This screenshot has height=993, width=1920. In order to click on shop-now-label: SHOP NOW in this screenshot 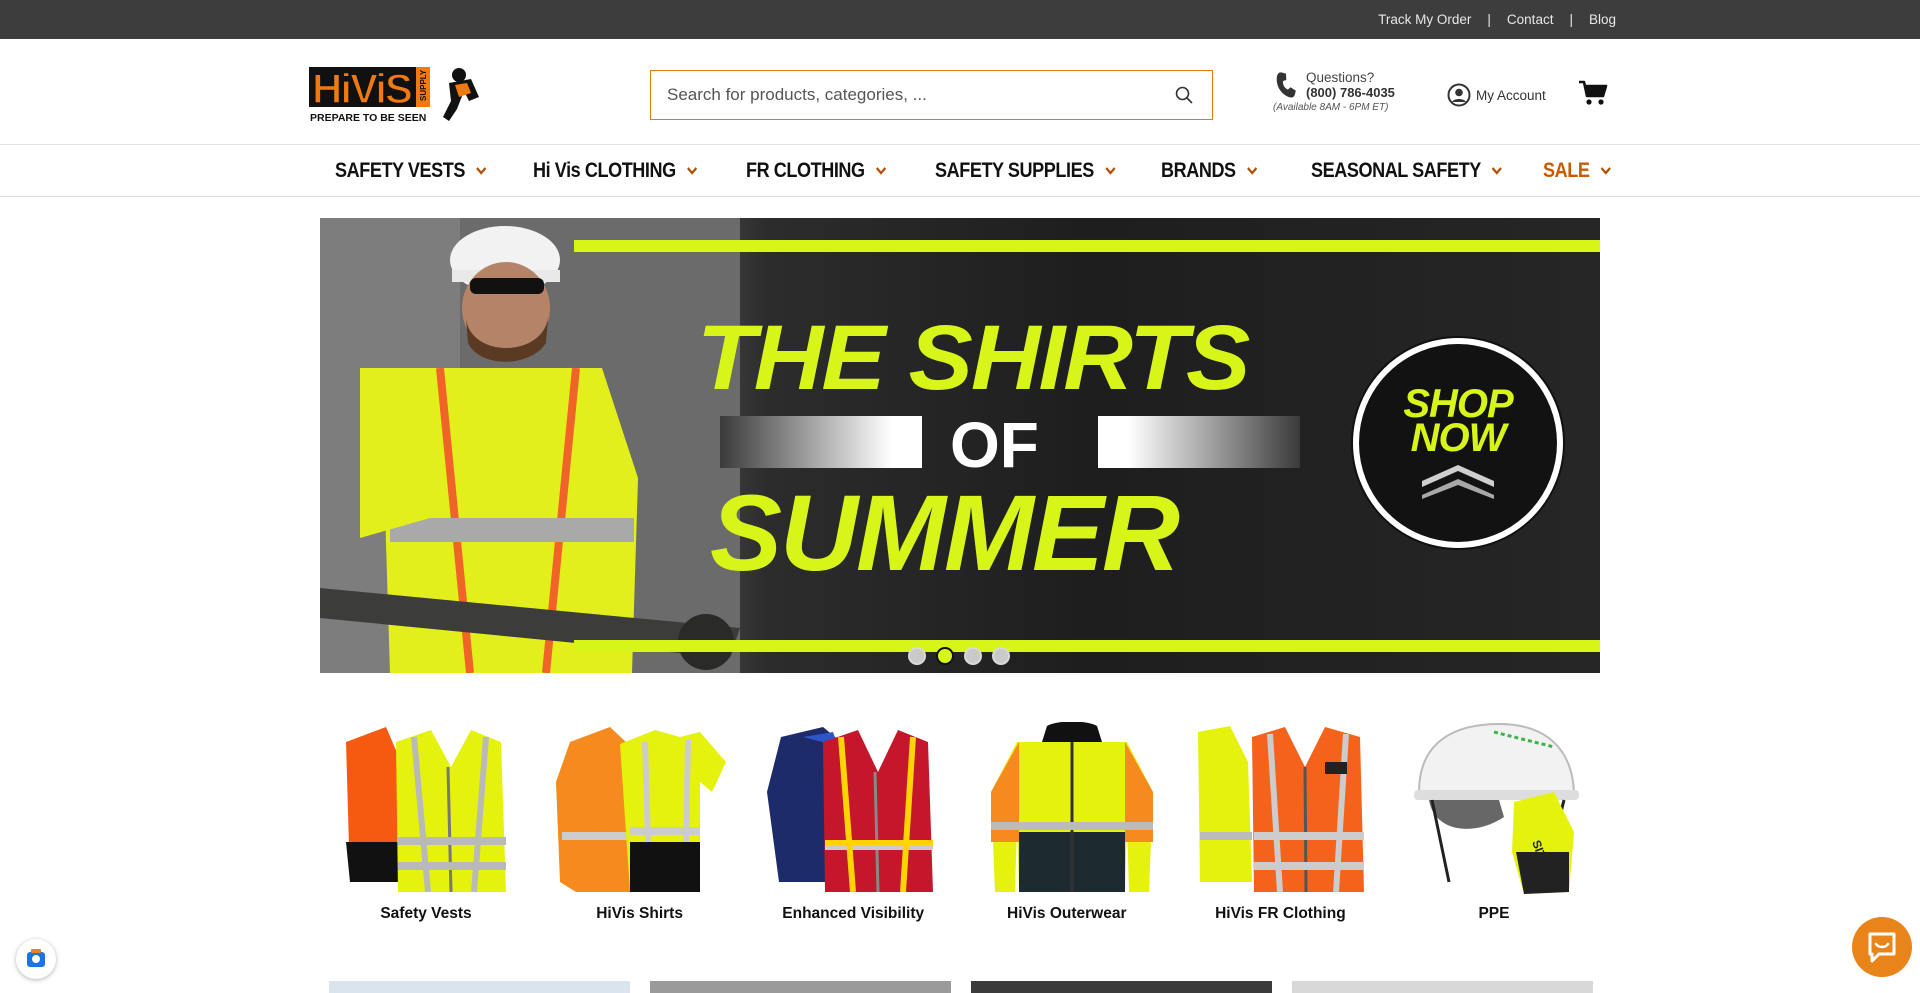, I will do `click(1458, 421)`.